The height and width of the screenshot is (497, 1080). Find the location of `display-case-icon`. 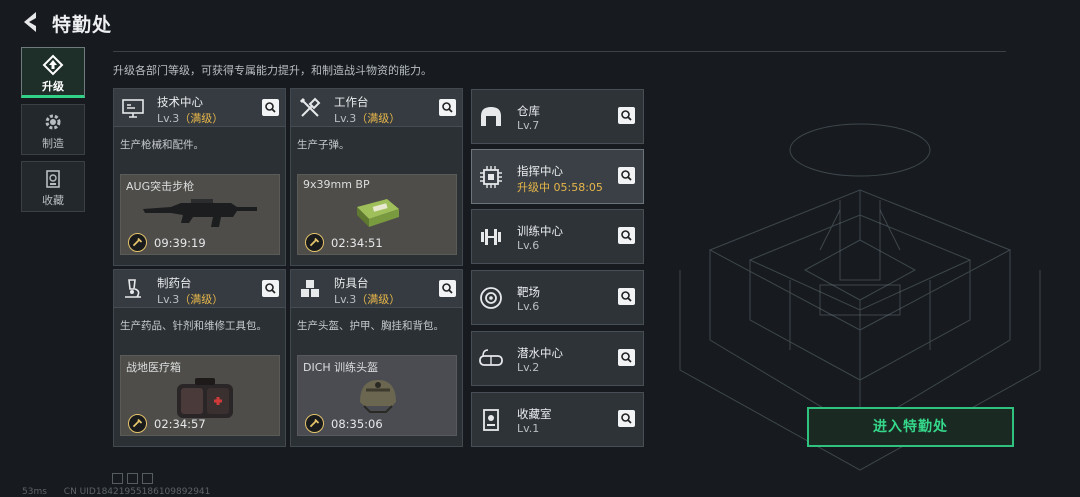

display-case-icon is located at coordinates (491, 420).